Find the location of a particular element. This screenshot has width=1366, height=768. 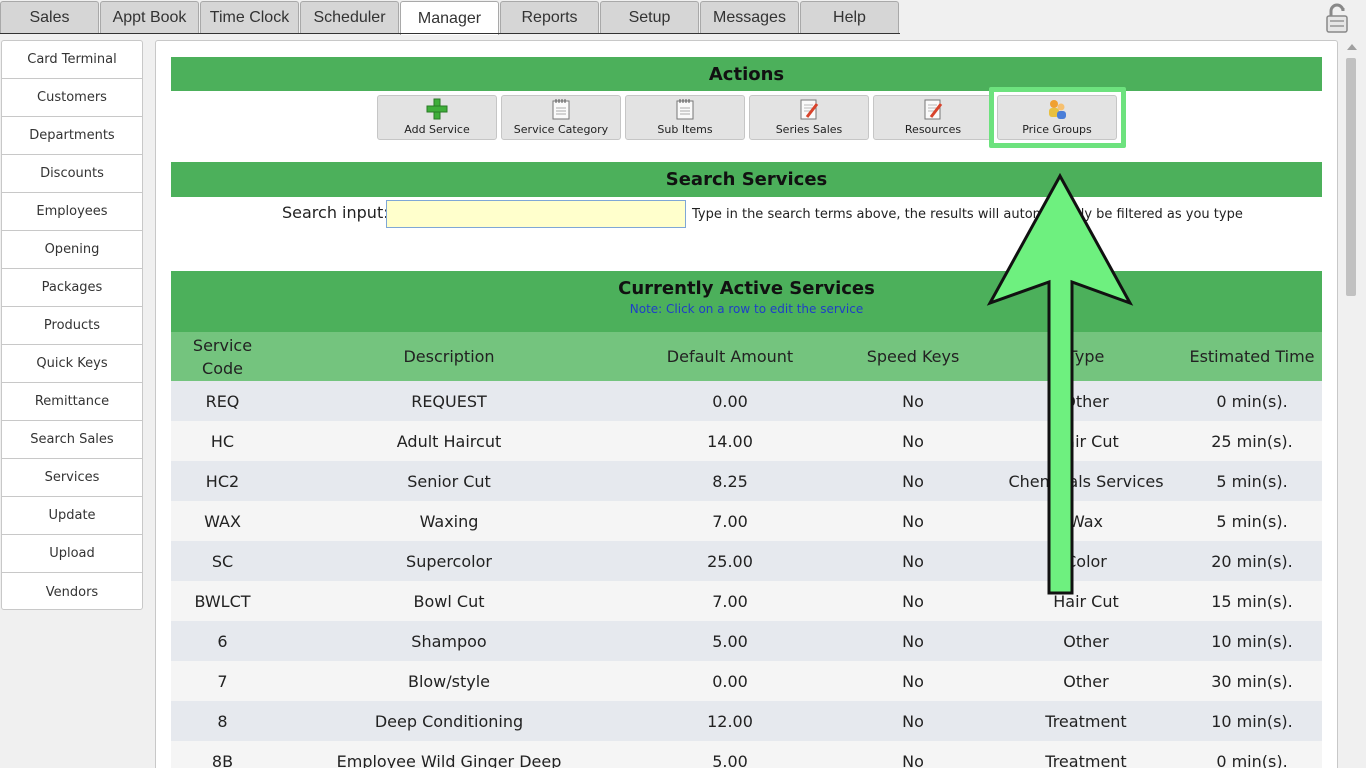

type-cell: Chemicals Services is located at coordinates (1086, 481).